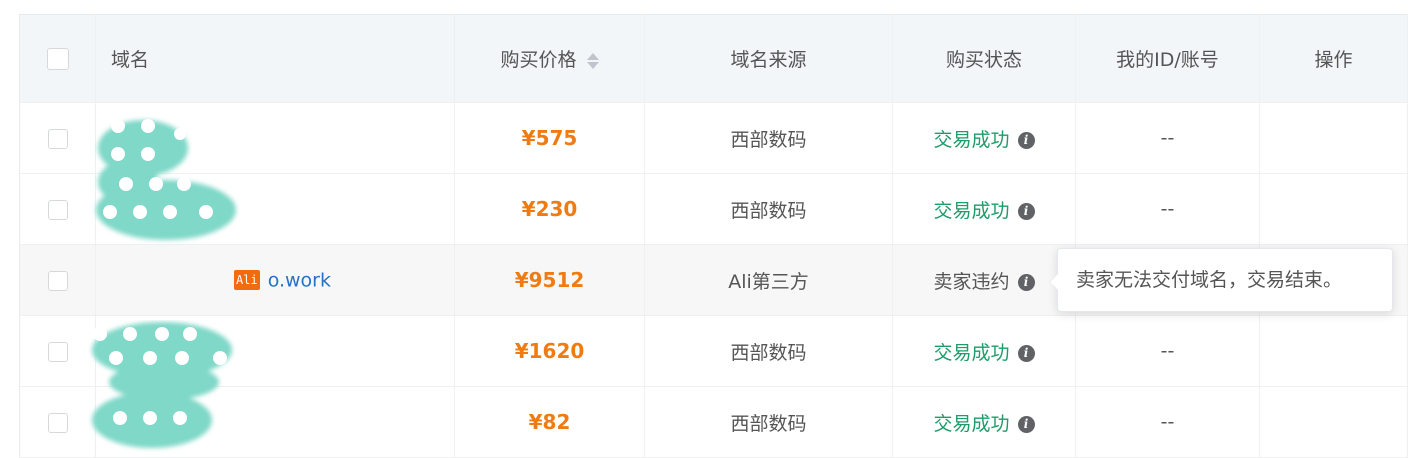  What do you see at coordinates (538, 60) in the screenshot?
I see `header-price-label: 购买价格` at bounding box center [538, 60].